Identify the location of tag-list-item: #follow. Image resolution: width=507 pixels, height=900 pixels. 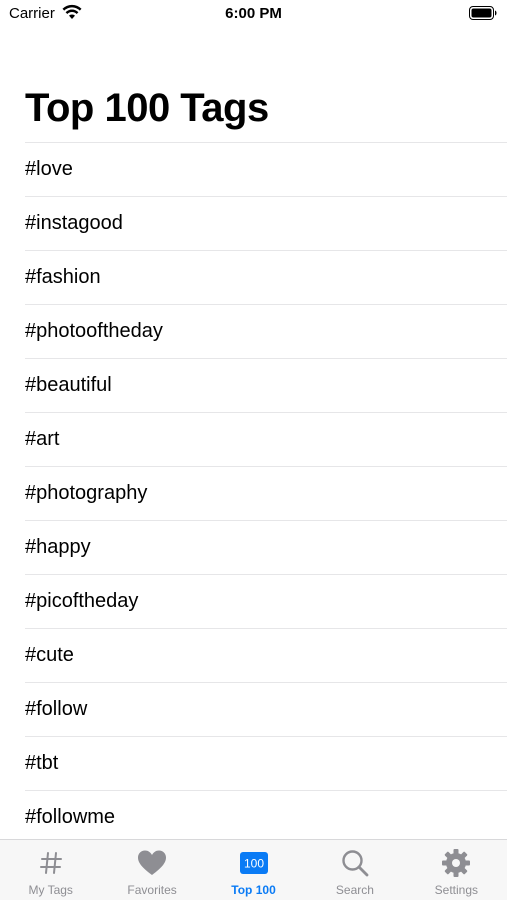
(266, 710).